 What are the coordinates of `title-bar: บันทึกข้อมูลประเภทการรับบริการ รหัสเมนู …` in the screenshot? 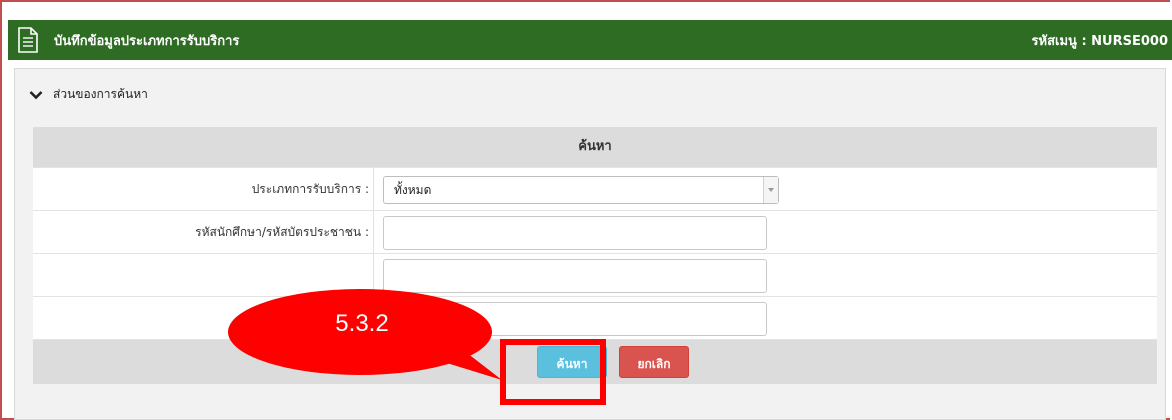 It's located at (590, 40).